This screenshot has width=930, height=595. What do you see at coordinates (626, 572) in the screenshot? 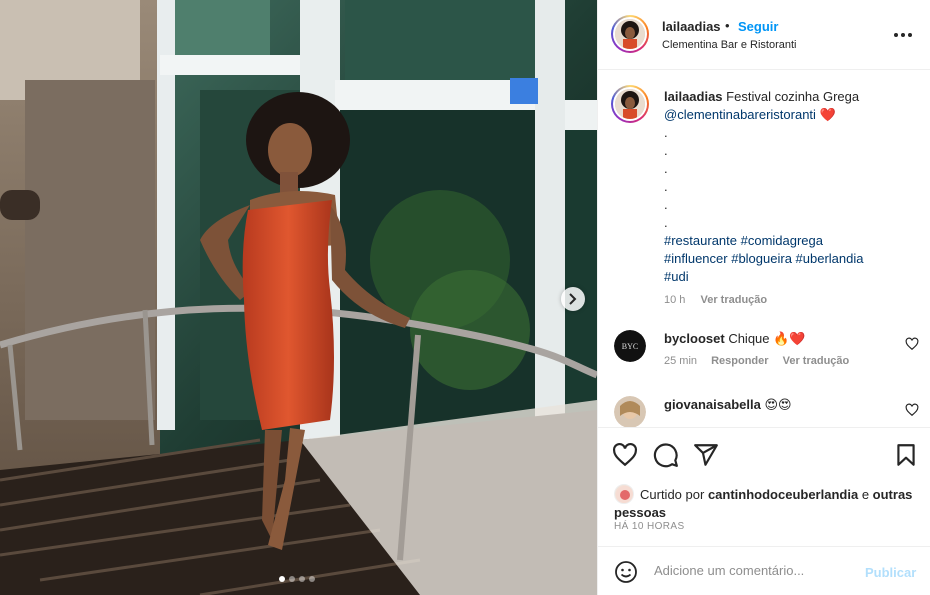
I see `emoji-icon` at bounding box center [626, 572].